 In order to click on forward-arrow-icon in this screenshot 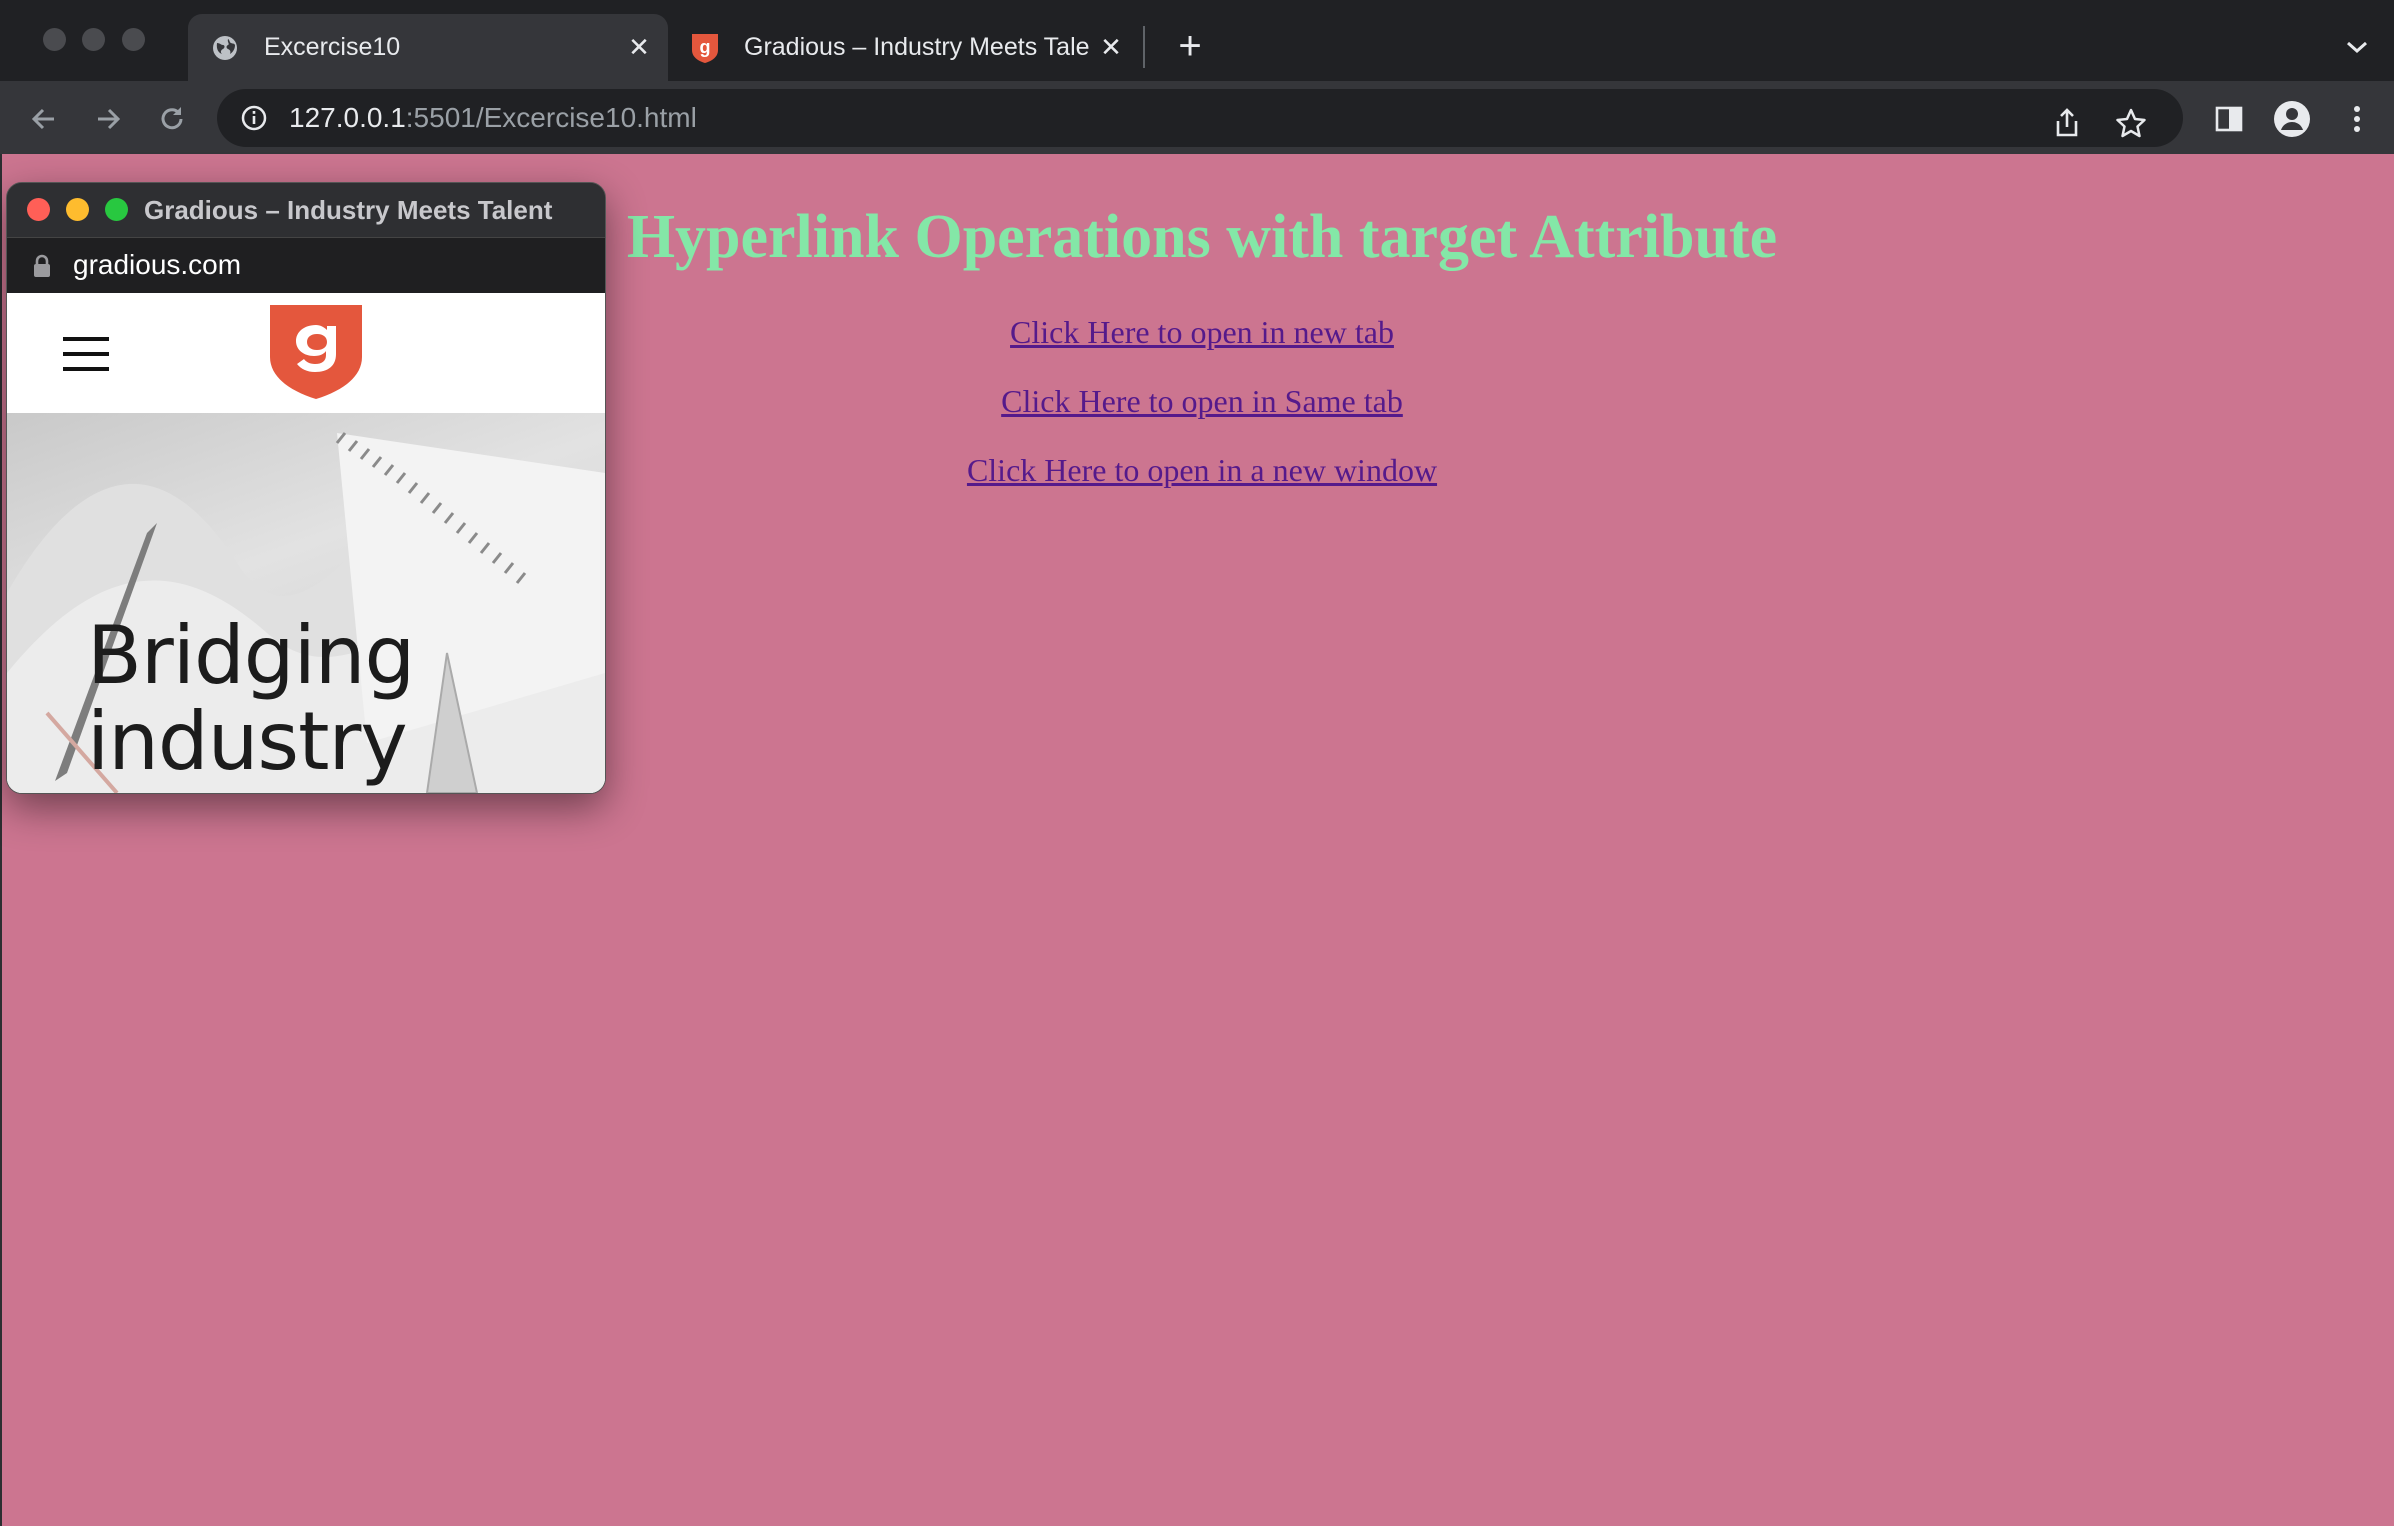, I will do `click(108, 119)`.